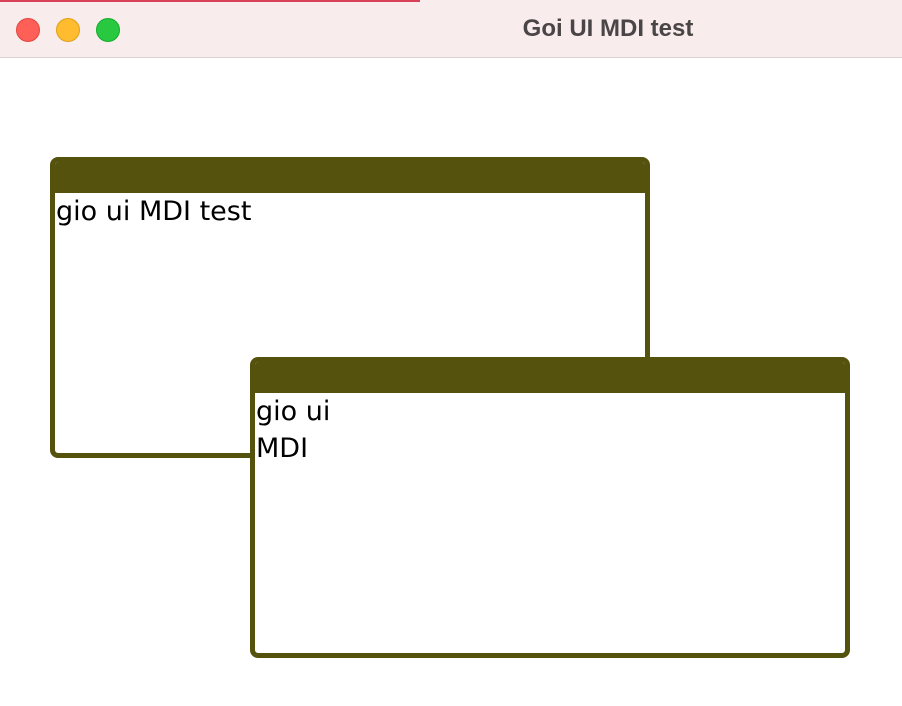 The width and height of the screenshot is (902, 706). I want to click on mdi-child-content-2: gio ui MDI, so click(293, 430).